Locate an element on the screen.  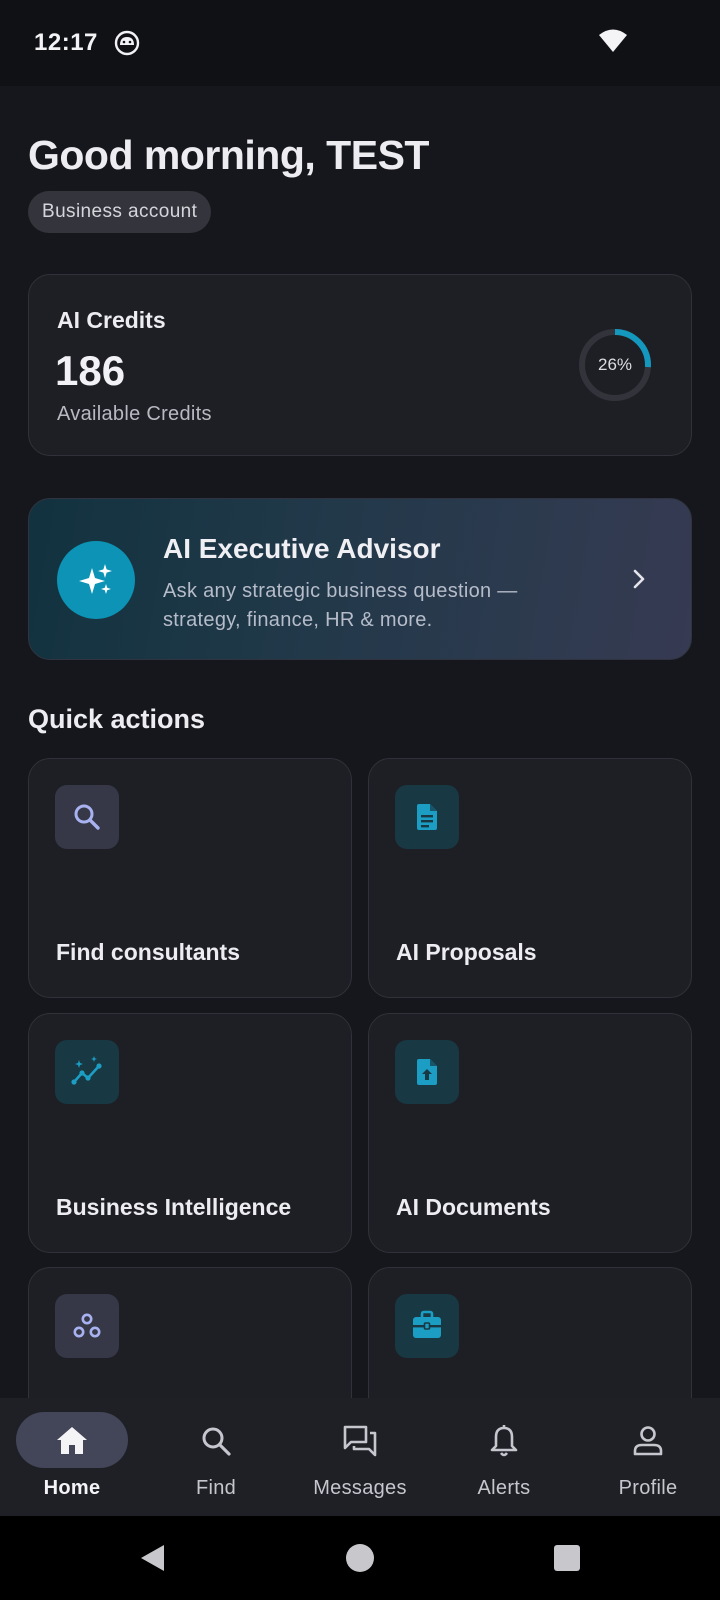
sparkles-icon is located at coordinates (95, 579).